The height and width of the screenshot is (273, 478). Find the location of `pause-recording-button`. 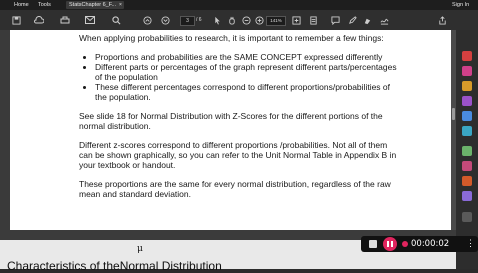

pause-recording-button is located at coordinates (390, 244).